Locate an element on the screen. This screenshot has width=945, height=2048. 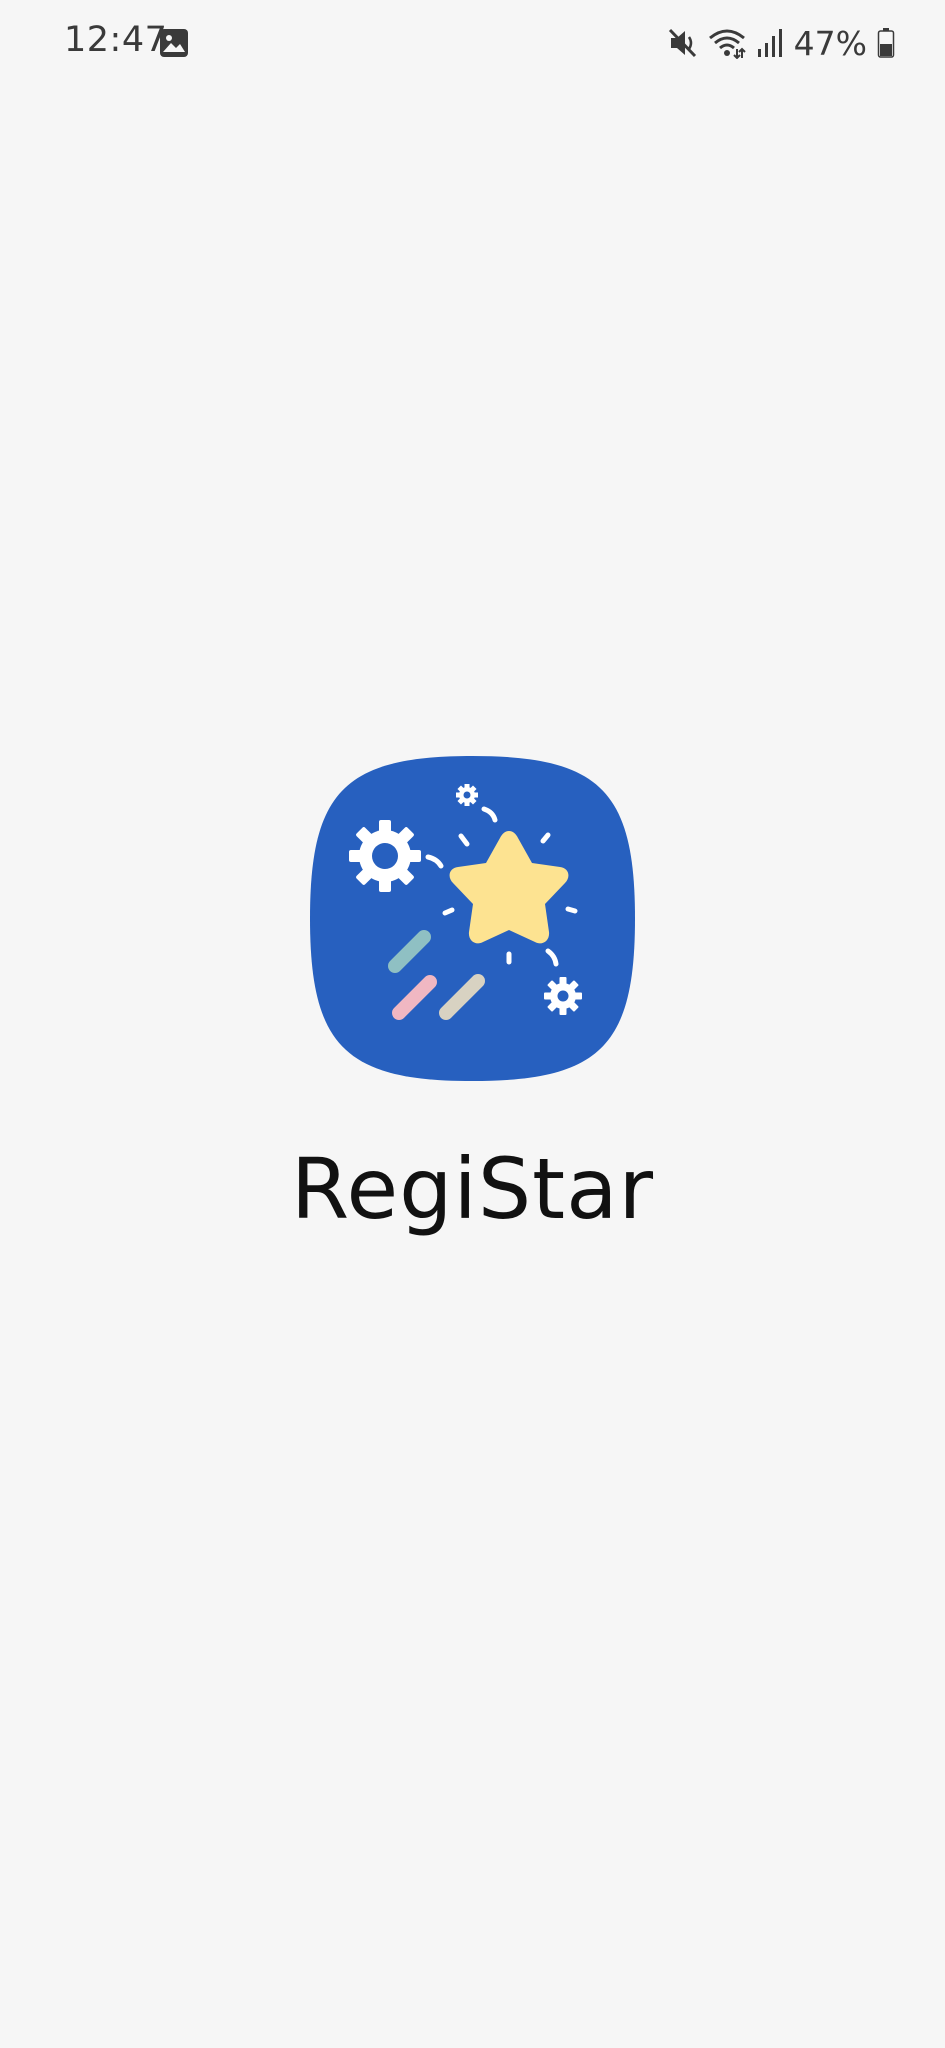
app-name: RegiStar is located at coordinates (472, 1189).